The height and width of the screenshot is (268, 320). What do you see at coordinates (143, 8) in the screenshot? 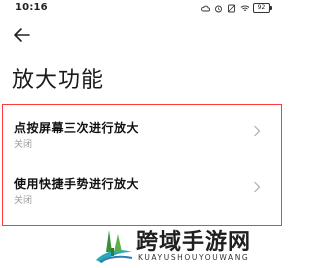
I see `status-bar: 10:16 92` at bounding box center [143, 8].